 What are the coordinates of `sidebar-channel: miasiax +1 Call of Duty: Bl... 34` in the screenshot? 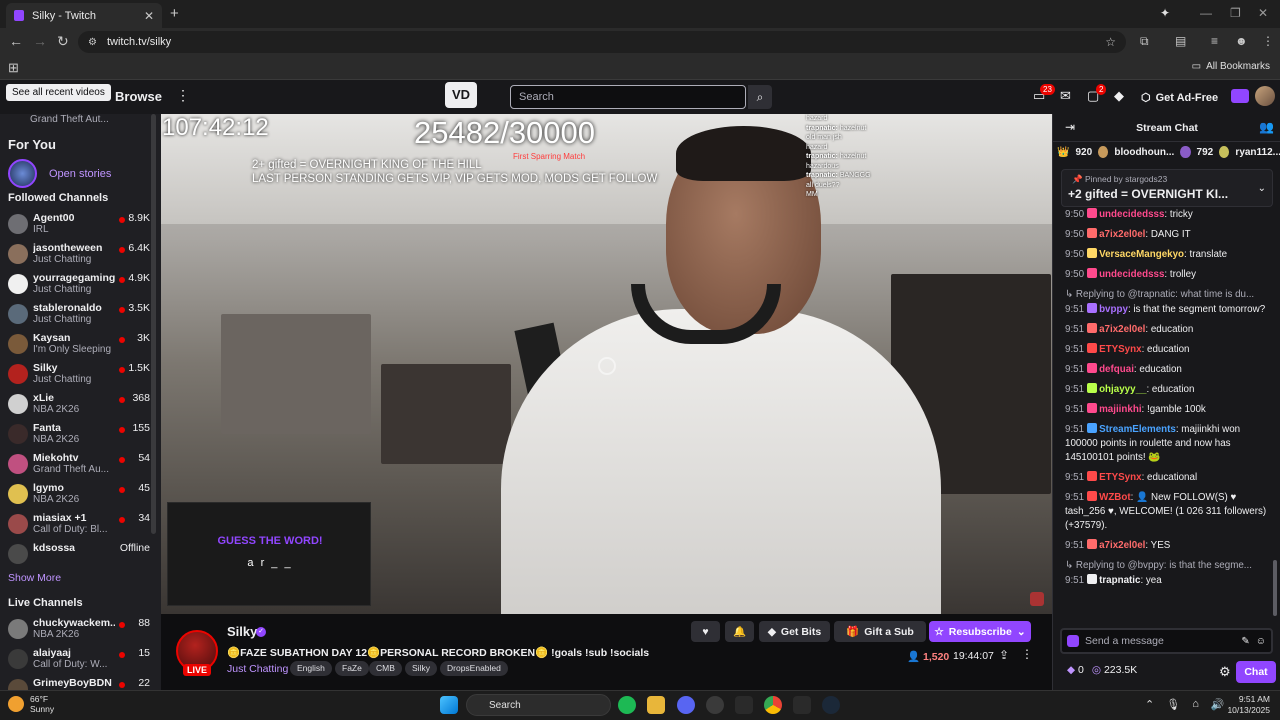 It's located at (79, 527).